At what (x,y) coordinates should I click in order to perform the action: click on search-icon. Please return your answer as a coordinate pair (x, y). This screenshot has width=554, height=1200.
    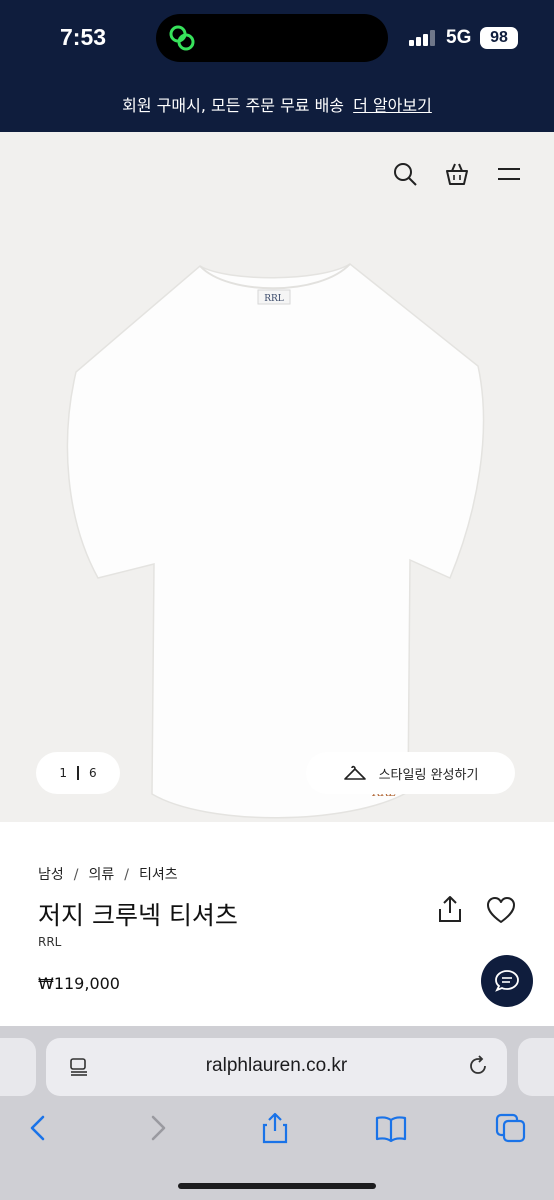
    Looking at the image, I should click on (405, 174).